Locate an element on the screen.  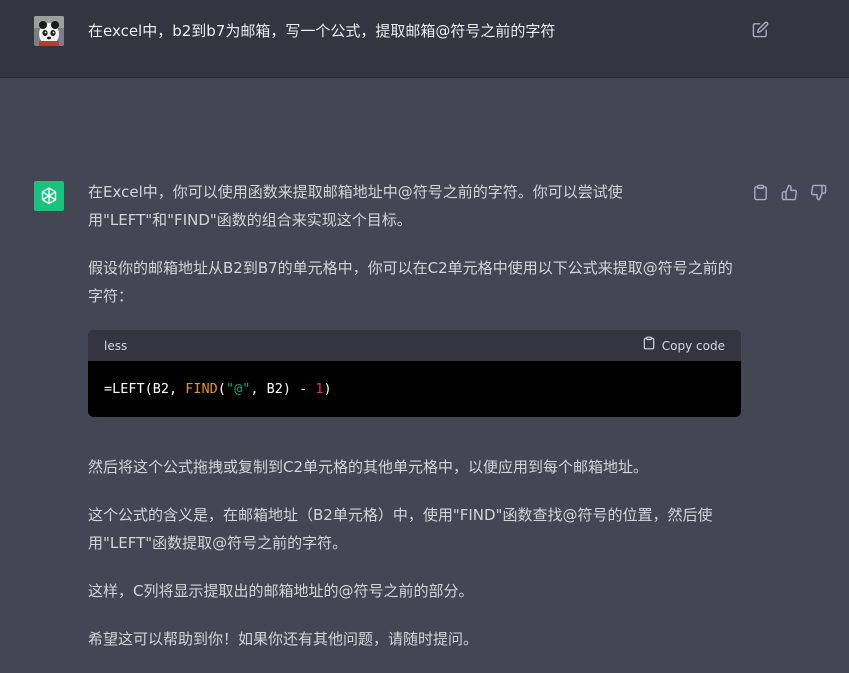
code-content: =LEFT(B2, FIND("@", B2) - 1) is located at coordinates (414, 389).